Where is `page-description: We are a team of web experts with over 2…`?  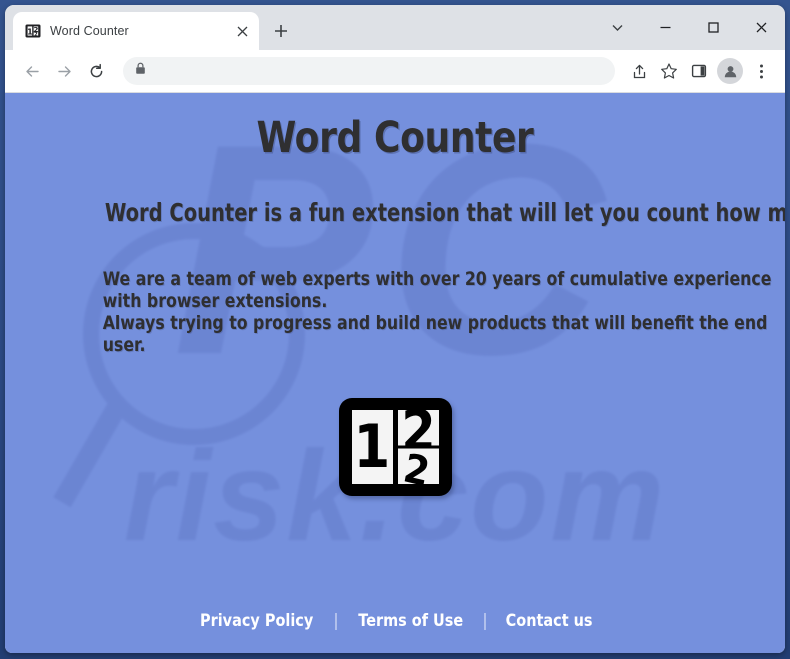
page-description: We are a team of web experts with over 2… is located at coordinates (439, 312).